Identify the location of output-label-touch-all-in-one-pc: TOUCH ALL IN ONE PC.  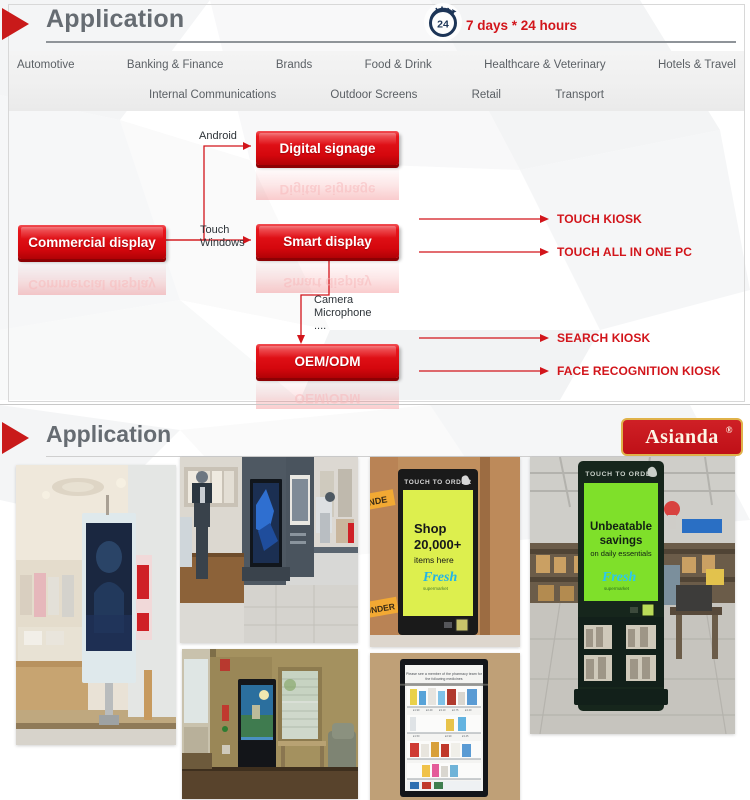
(625, 252).